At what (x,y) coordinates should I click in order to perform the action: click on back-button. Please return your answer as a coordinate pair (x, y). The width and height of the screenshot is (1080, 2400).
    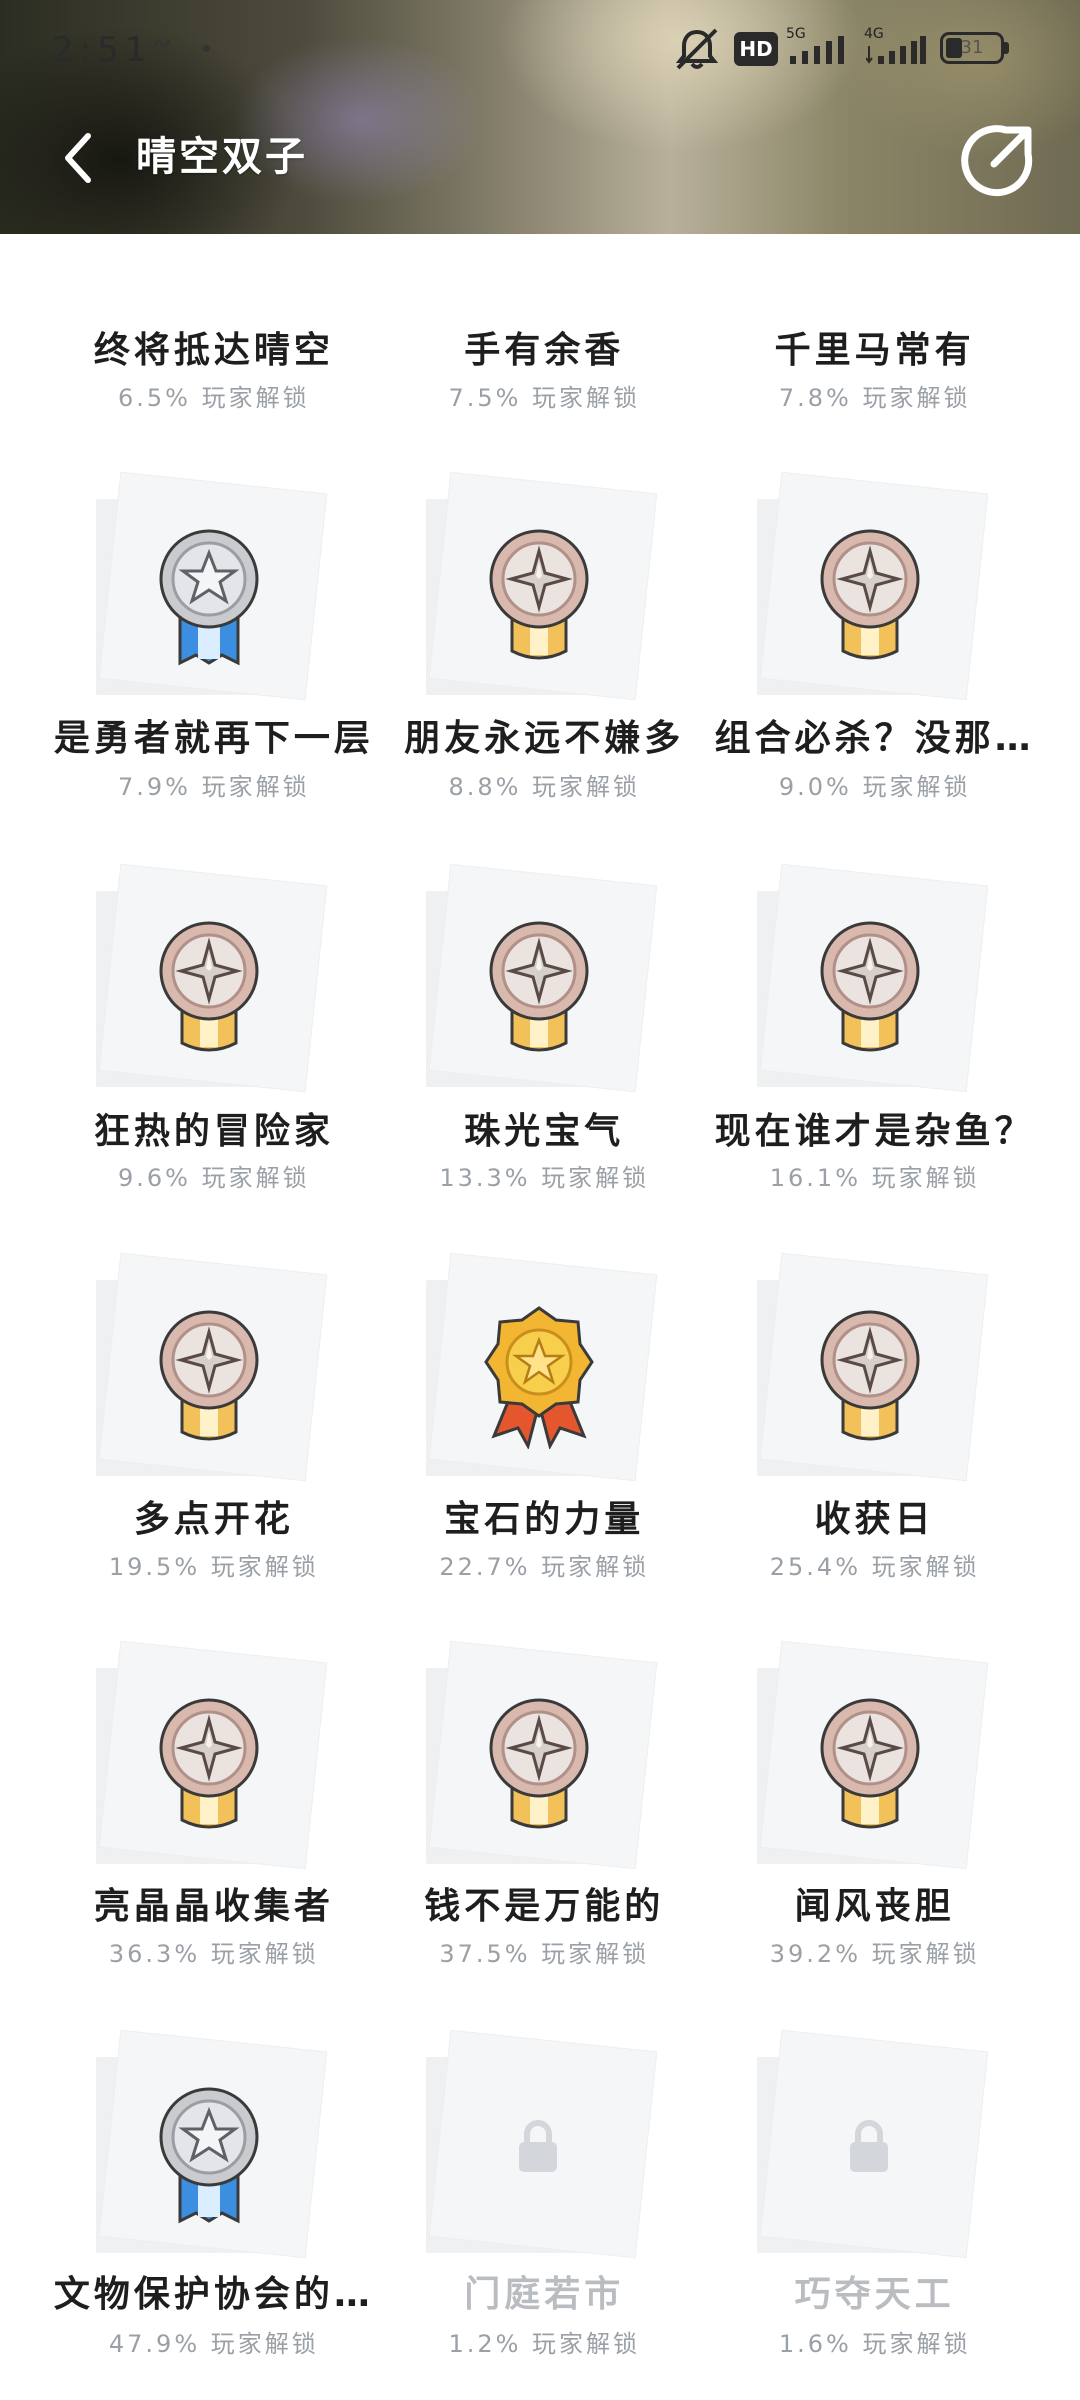
    Looking at the image, I should click on (80, 158).